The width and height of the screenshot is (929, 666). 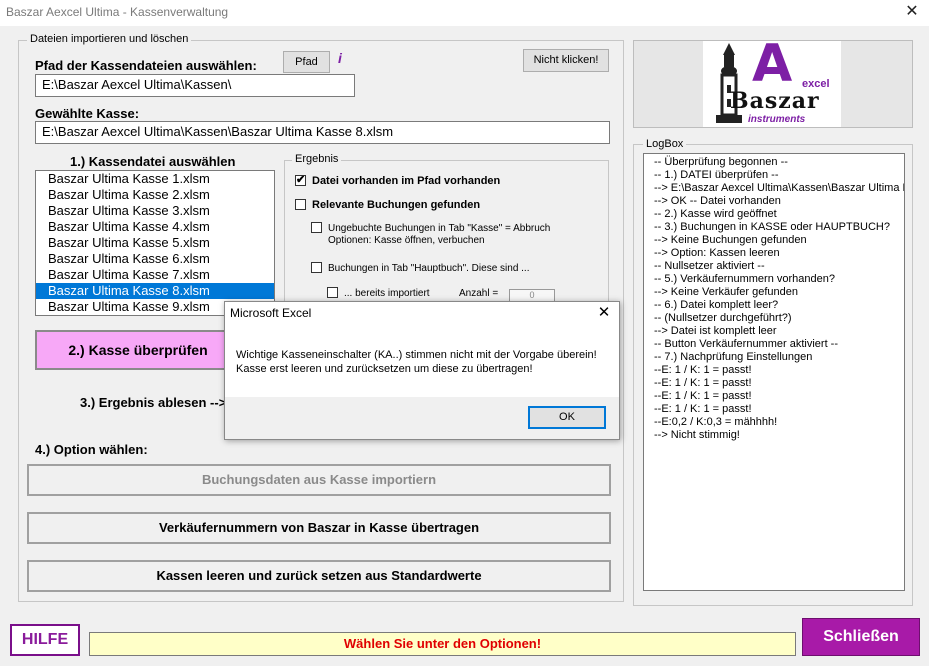 What do you see at coordinates (442, 644) in the screenshot?
I see `status-bar: Wählen Sie unter den Optionen!` at bounding box center [442, 644].